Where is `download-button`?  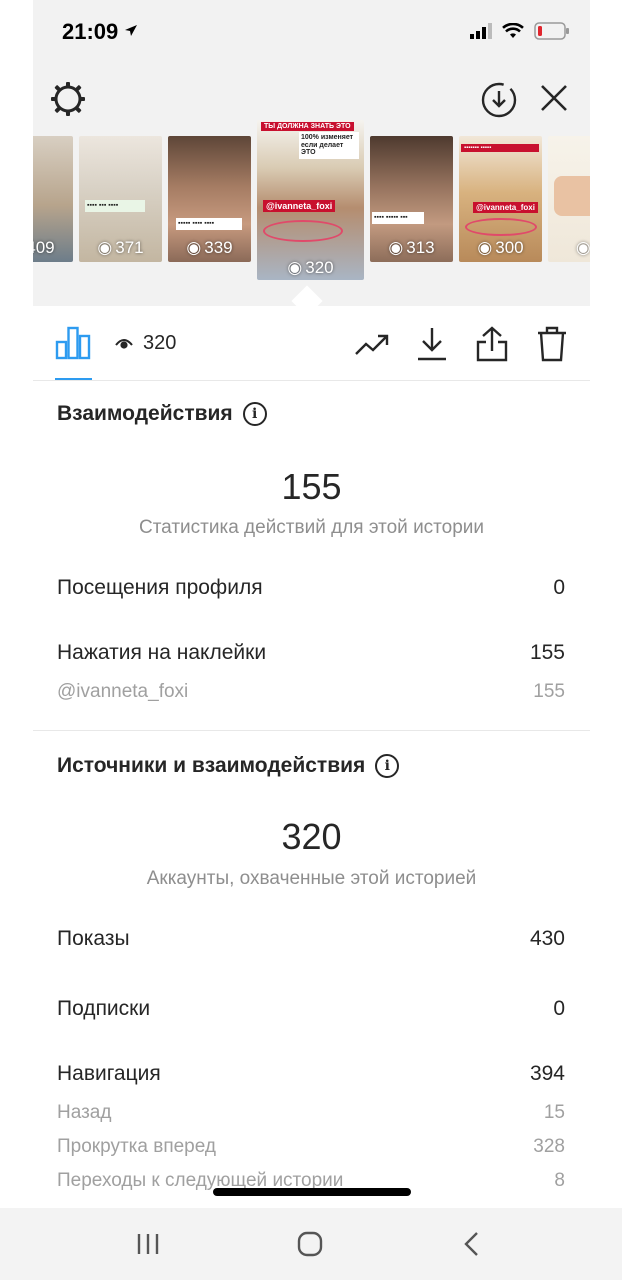
download-button is located at coordinates (432, 344).